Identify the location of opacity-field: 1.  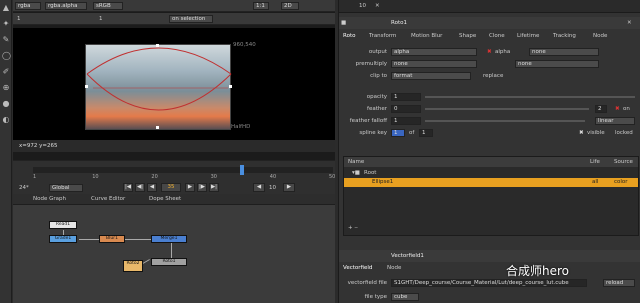
(406, 97).